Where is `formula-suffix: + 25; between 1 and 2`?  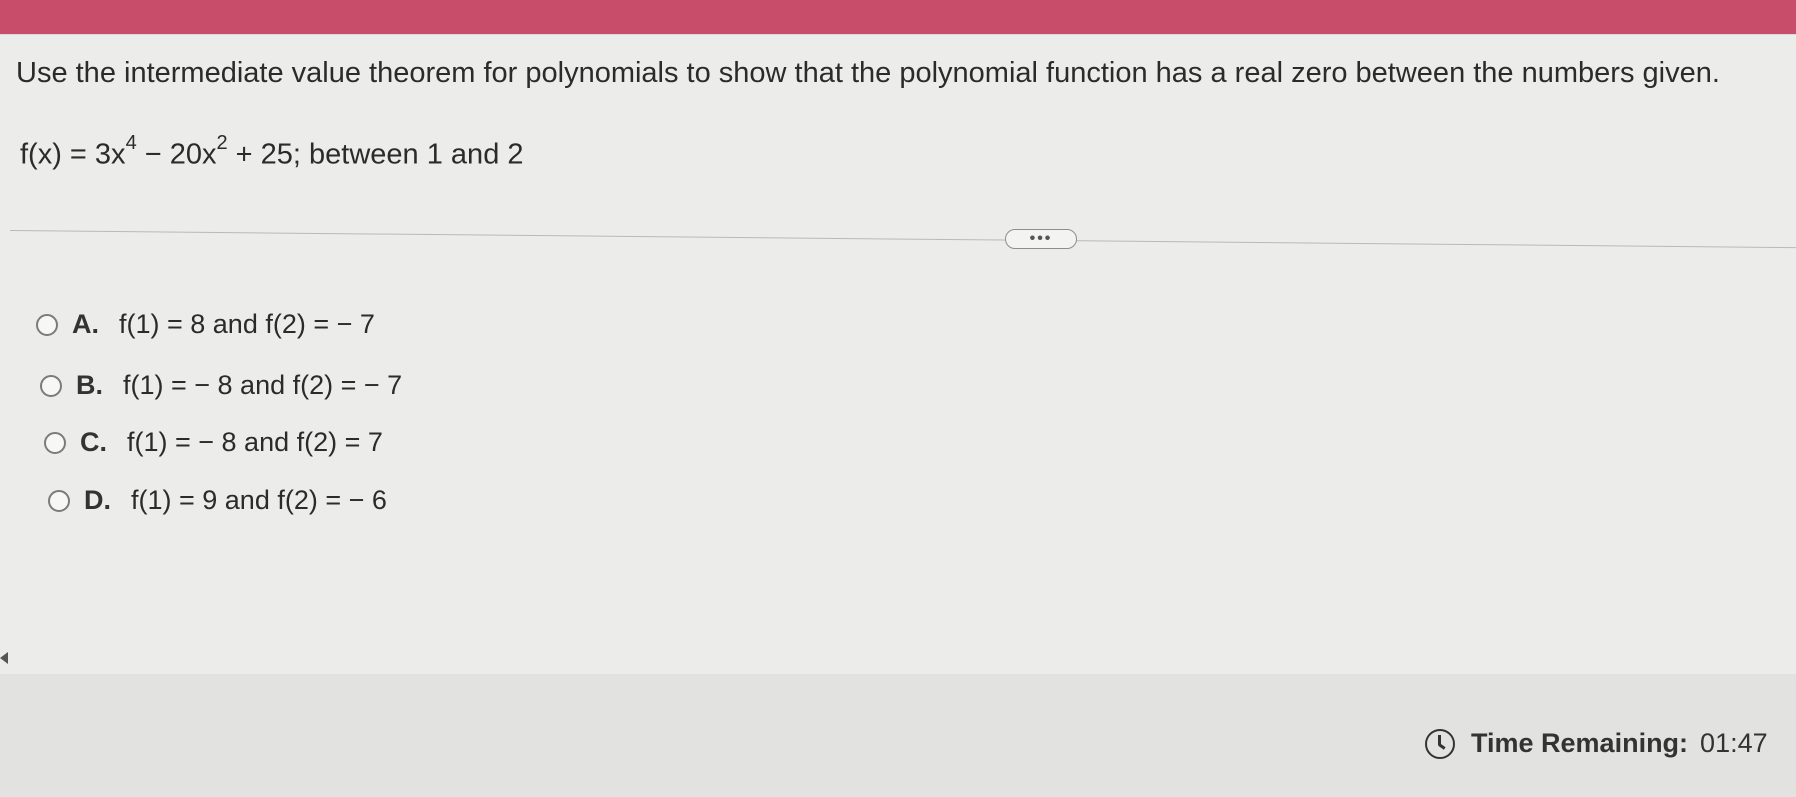 formula-suffix: + 25; between 1 and 2 is located at coordinates (375, 154).